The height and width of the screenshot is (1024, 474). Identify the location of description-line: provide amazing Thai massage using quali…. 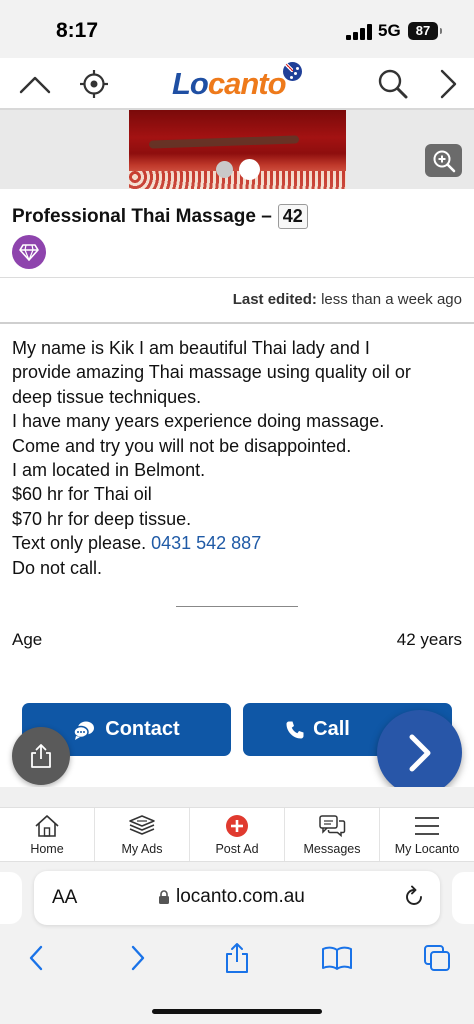
(211, 372).